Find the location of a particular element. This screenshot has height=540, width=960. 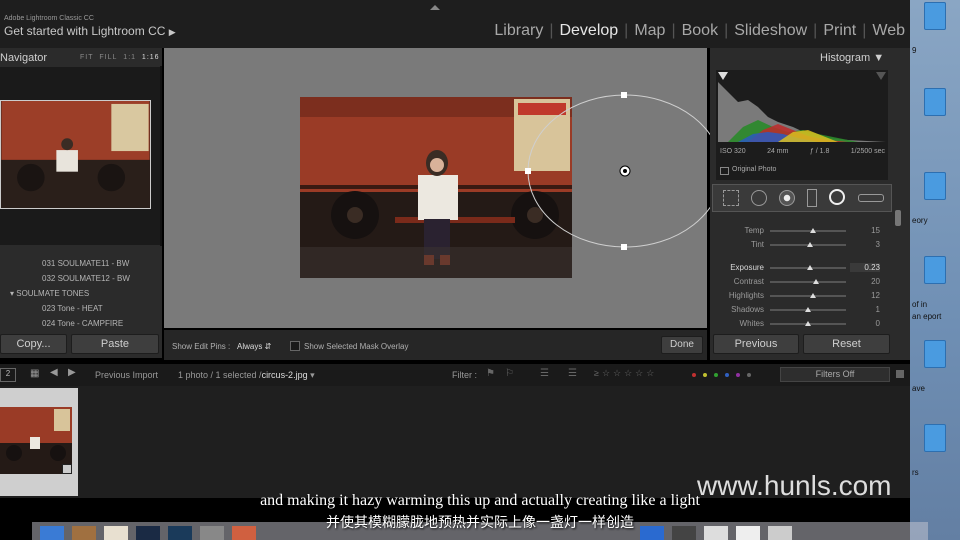

purple-label-icon is located at coordinates (738, 375).